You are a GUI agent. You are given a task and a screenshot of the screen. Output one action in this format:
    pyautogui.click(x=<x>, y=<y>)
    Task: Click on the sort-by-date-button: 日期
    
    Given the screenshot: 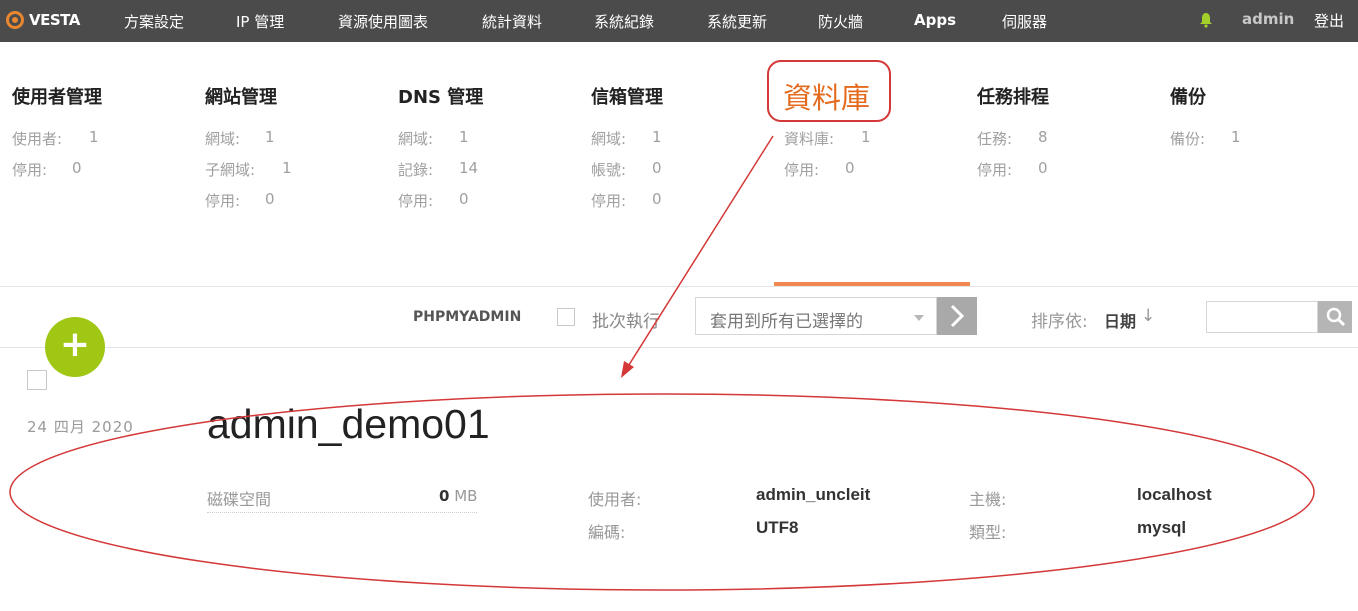 What is the action you would take?
    pyautogui.click(x=1120, y=320)
    